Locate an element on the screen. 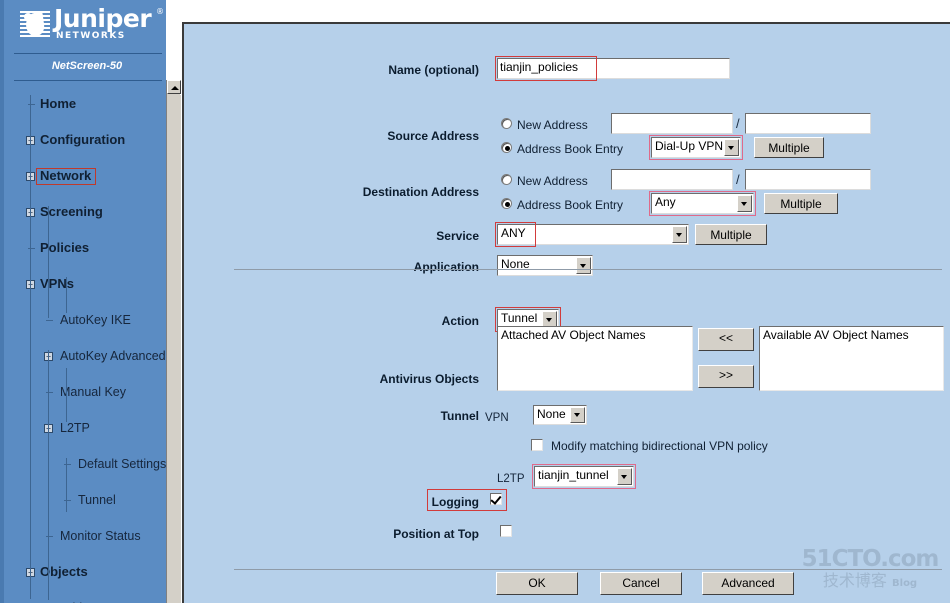 This screenshot has height=603, width=950. application-label: Application is located at coordinates (446, 267).